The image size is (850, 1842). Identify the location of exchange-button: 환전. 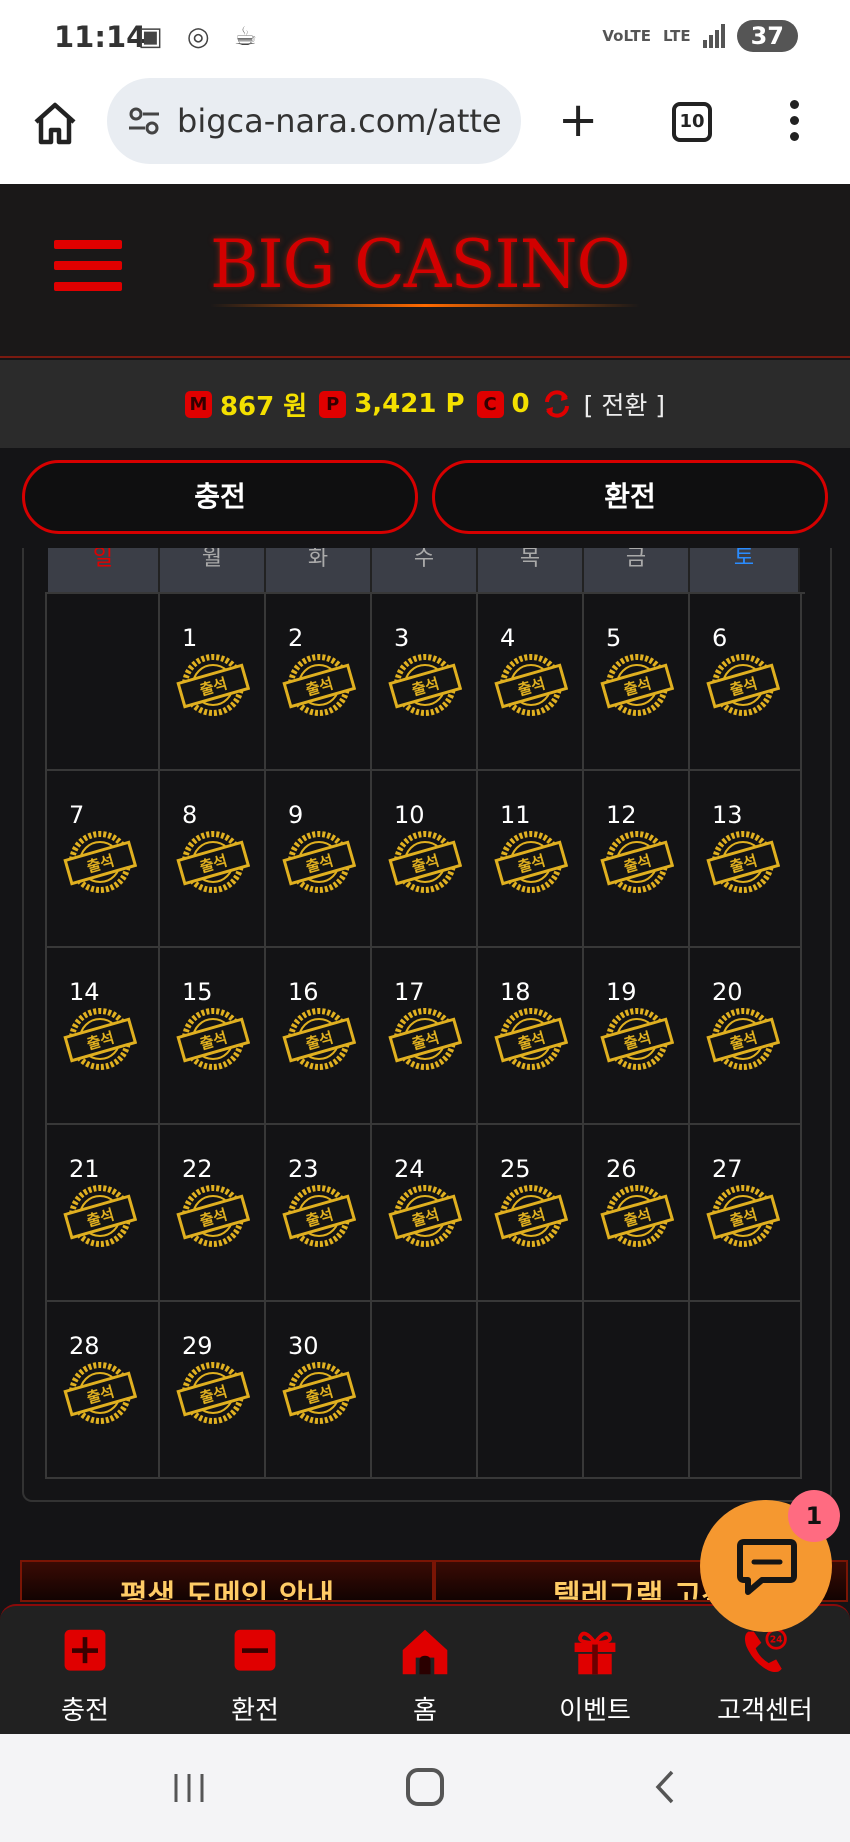
(630, 497).